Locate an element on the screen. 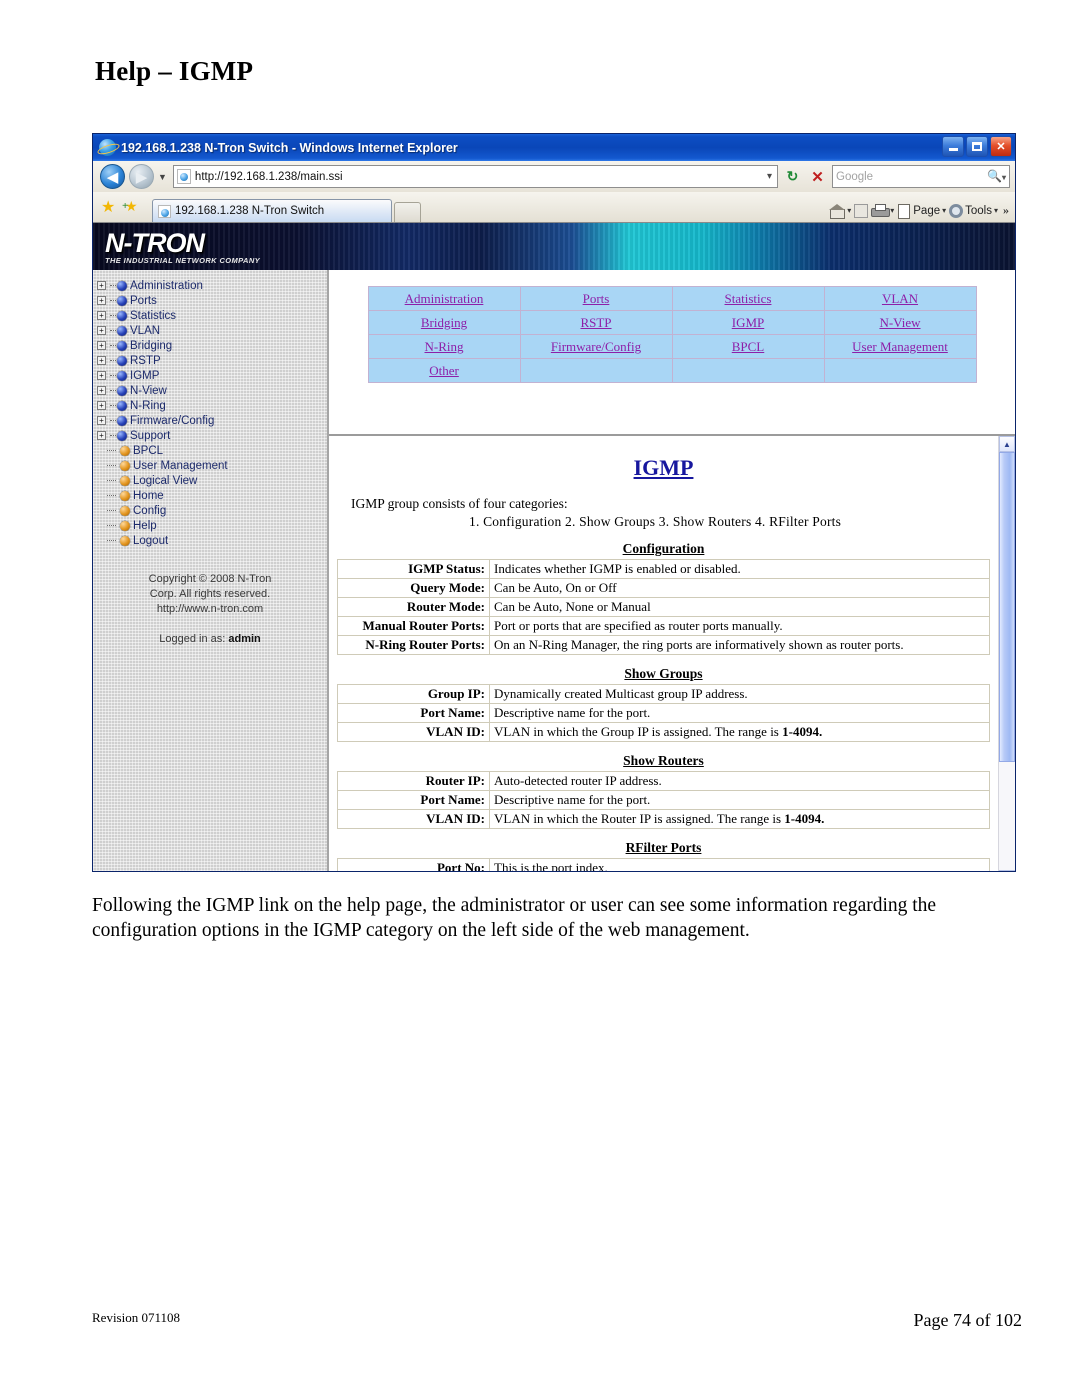 This screenshot has width=1080, height=1397. sidebar-item-igmp: + IGMP is located at coordinates (212, 375).